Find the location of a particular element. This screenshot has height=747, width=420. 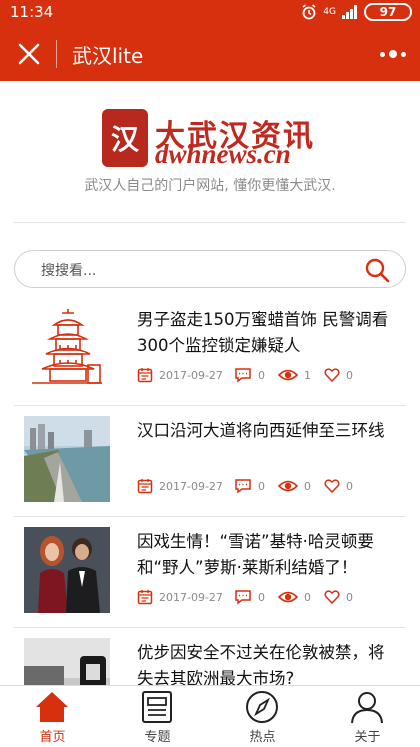

more-menu-icon is located at coordinates (393, 54).